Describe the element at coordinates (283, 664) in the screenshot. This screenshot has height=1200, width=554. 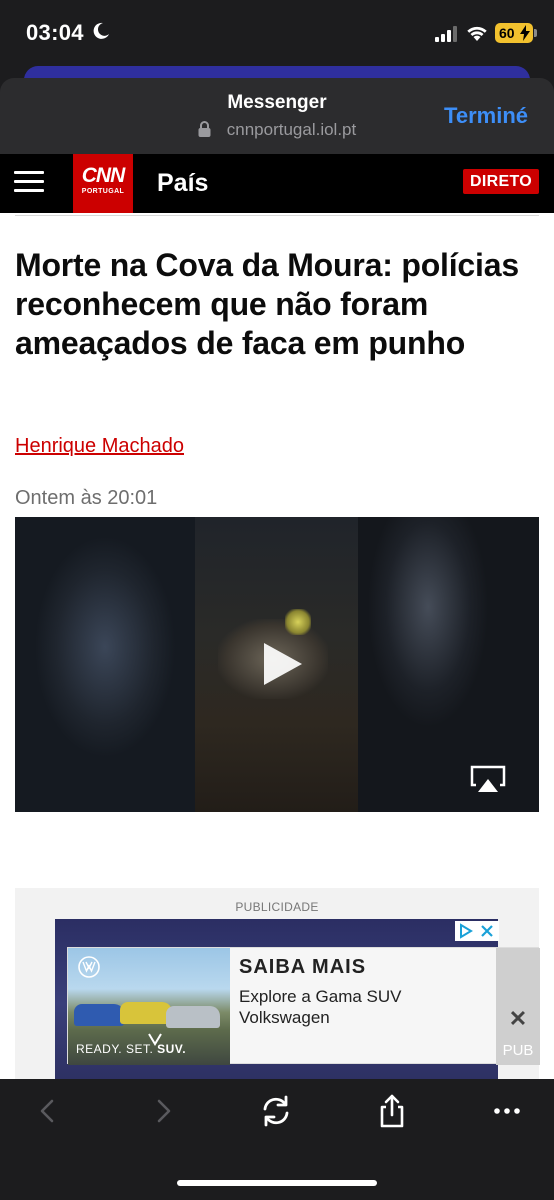
I see `play-icon` at that location.